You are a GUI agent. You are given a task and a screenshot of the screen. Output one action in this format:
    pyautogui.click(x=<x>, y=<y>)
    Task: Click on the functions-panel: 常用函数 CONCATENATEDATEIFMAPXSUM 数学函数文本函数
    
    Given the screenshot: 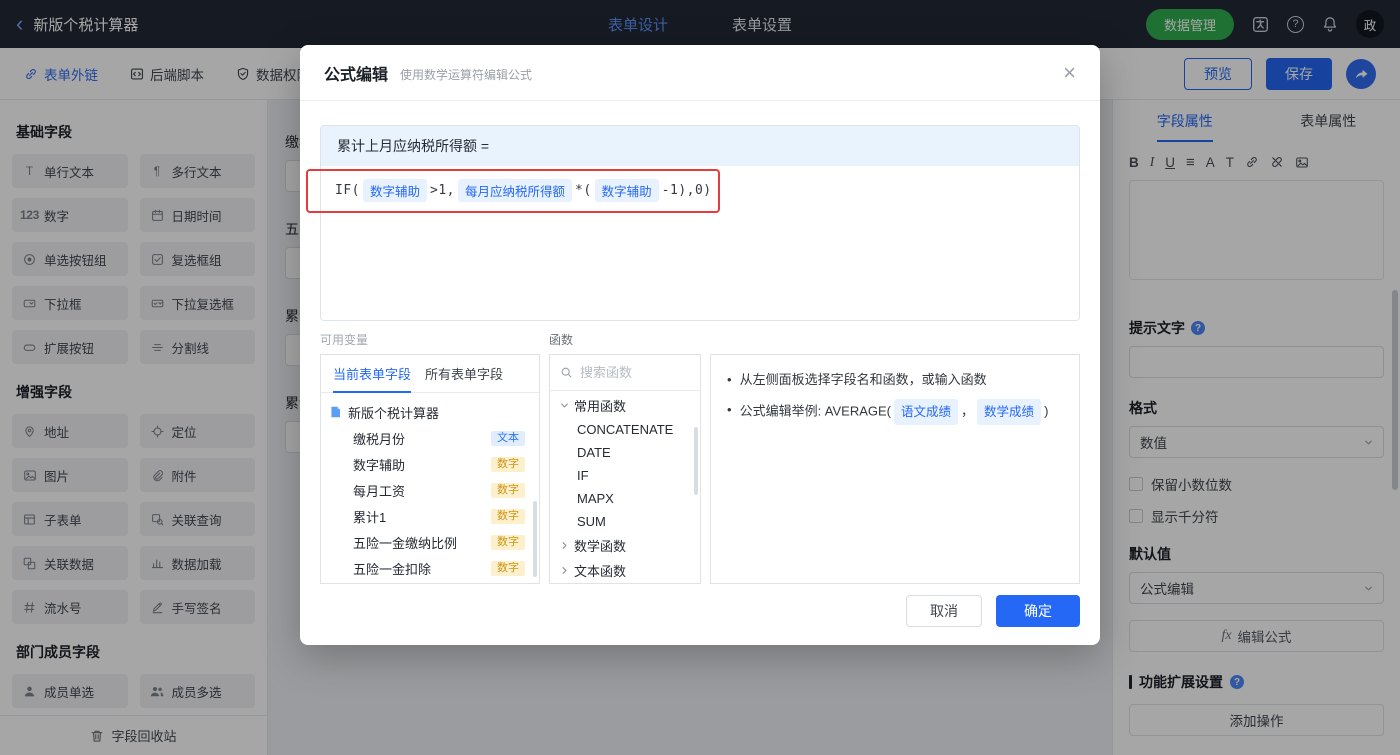 What is the action you would take?
    pyautogui.click(x=625, y=469)
    